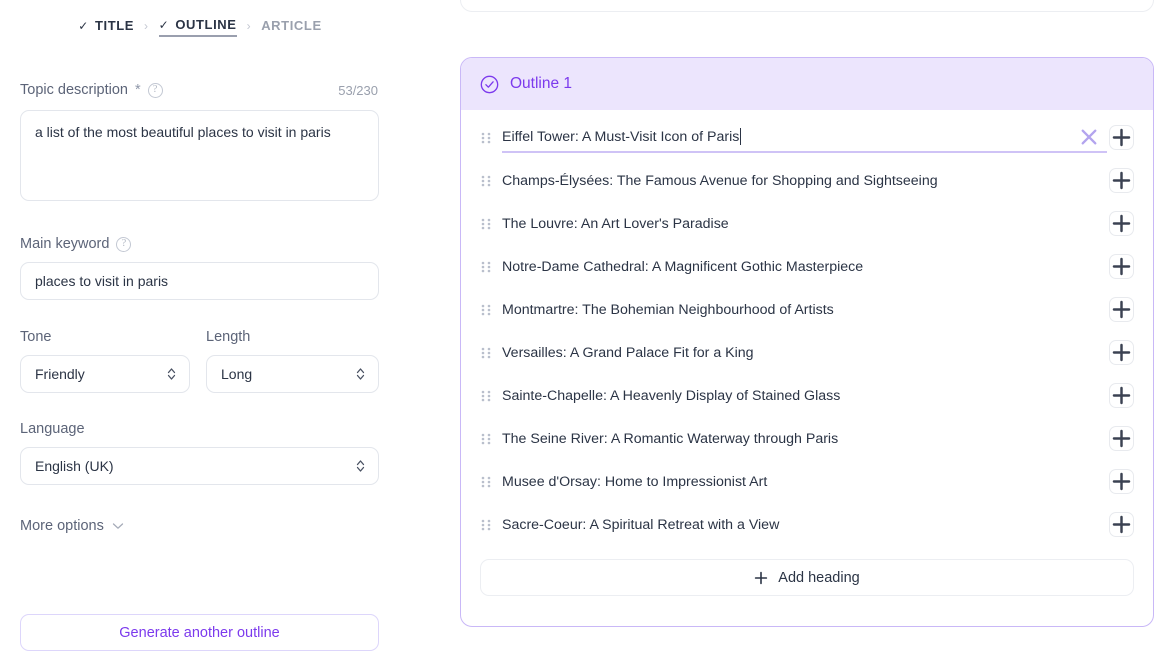  I want to click on breadcrumb-step-title-label: TITLE, so click(114, 25).